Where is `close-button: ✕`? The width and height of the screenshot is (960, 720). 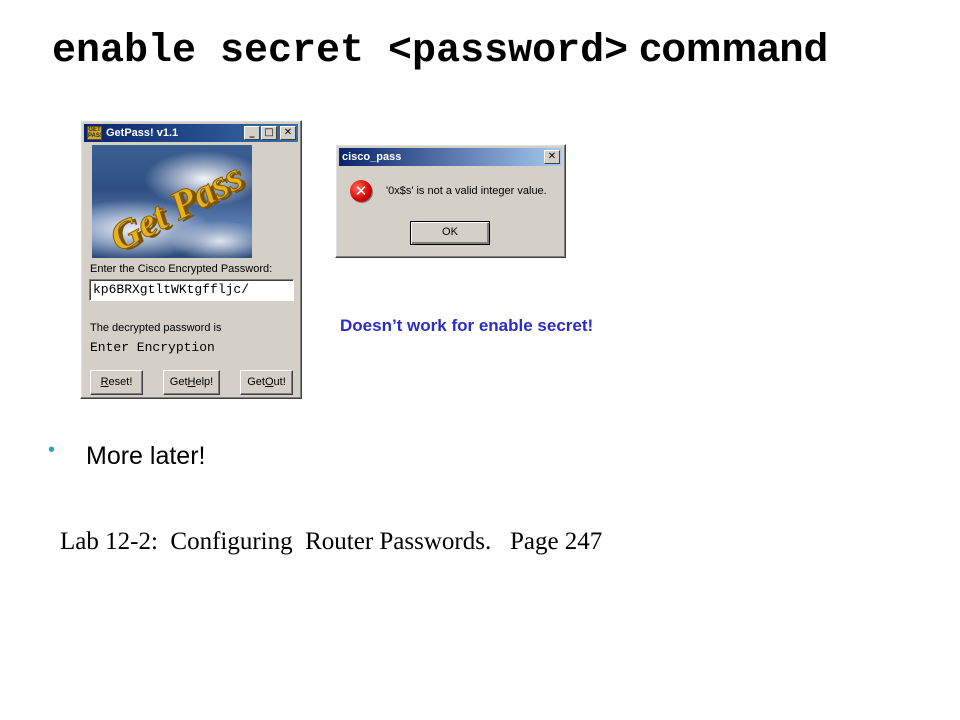 close-button: ✕ is located at coordinates (288, 133).